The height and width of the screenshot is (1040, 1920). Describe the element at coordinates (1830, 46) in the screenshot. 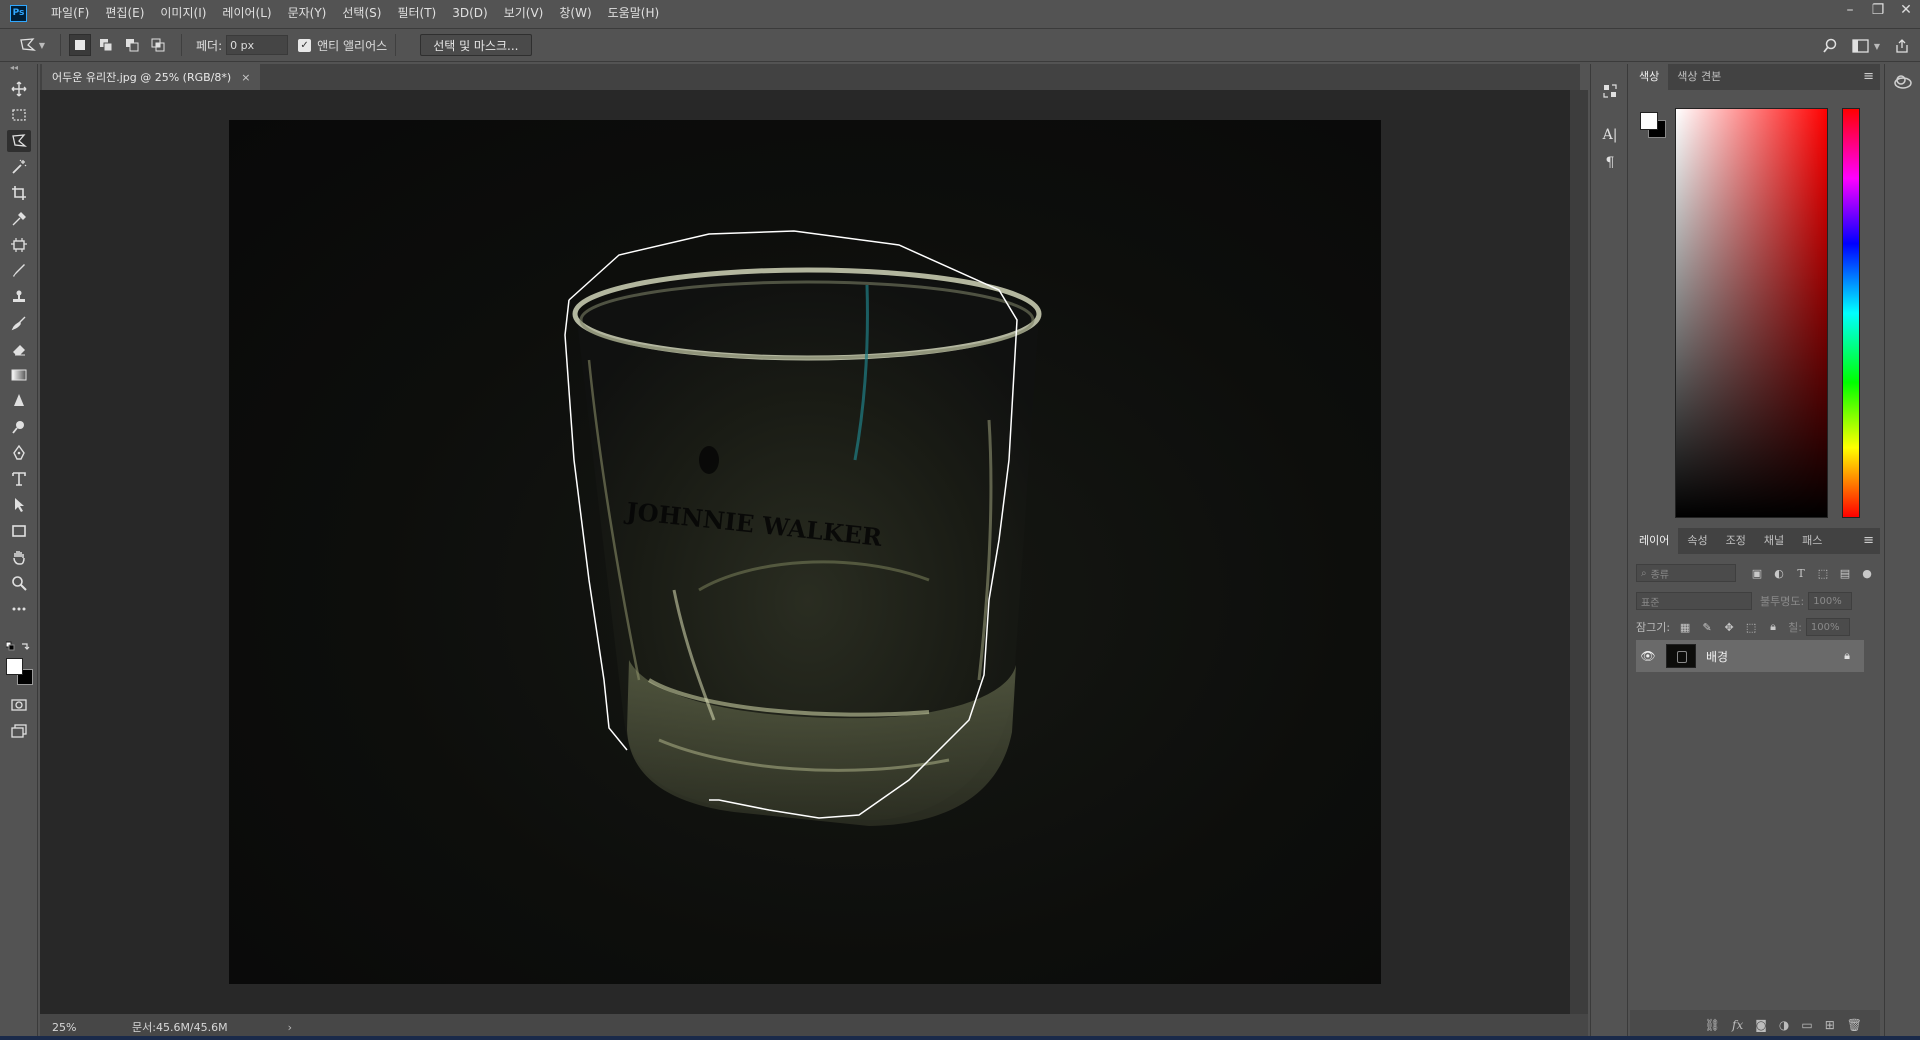

I see `search-icon` at that location.